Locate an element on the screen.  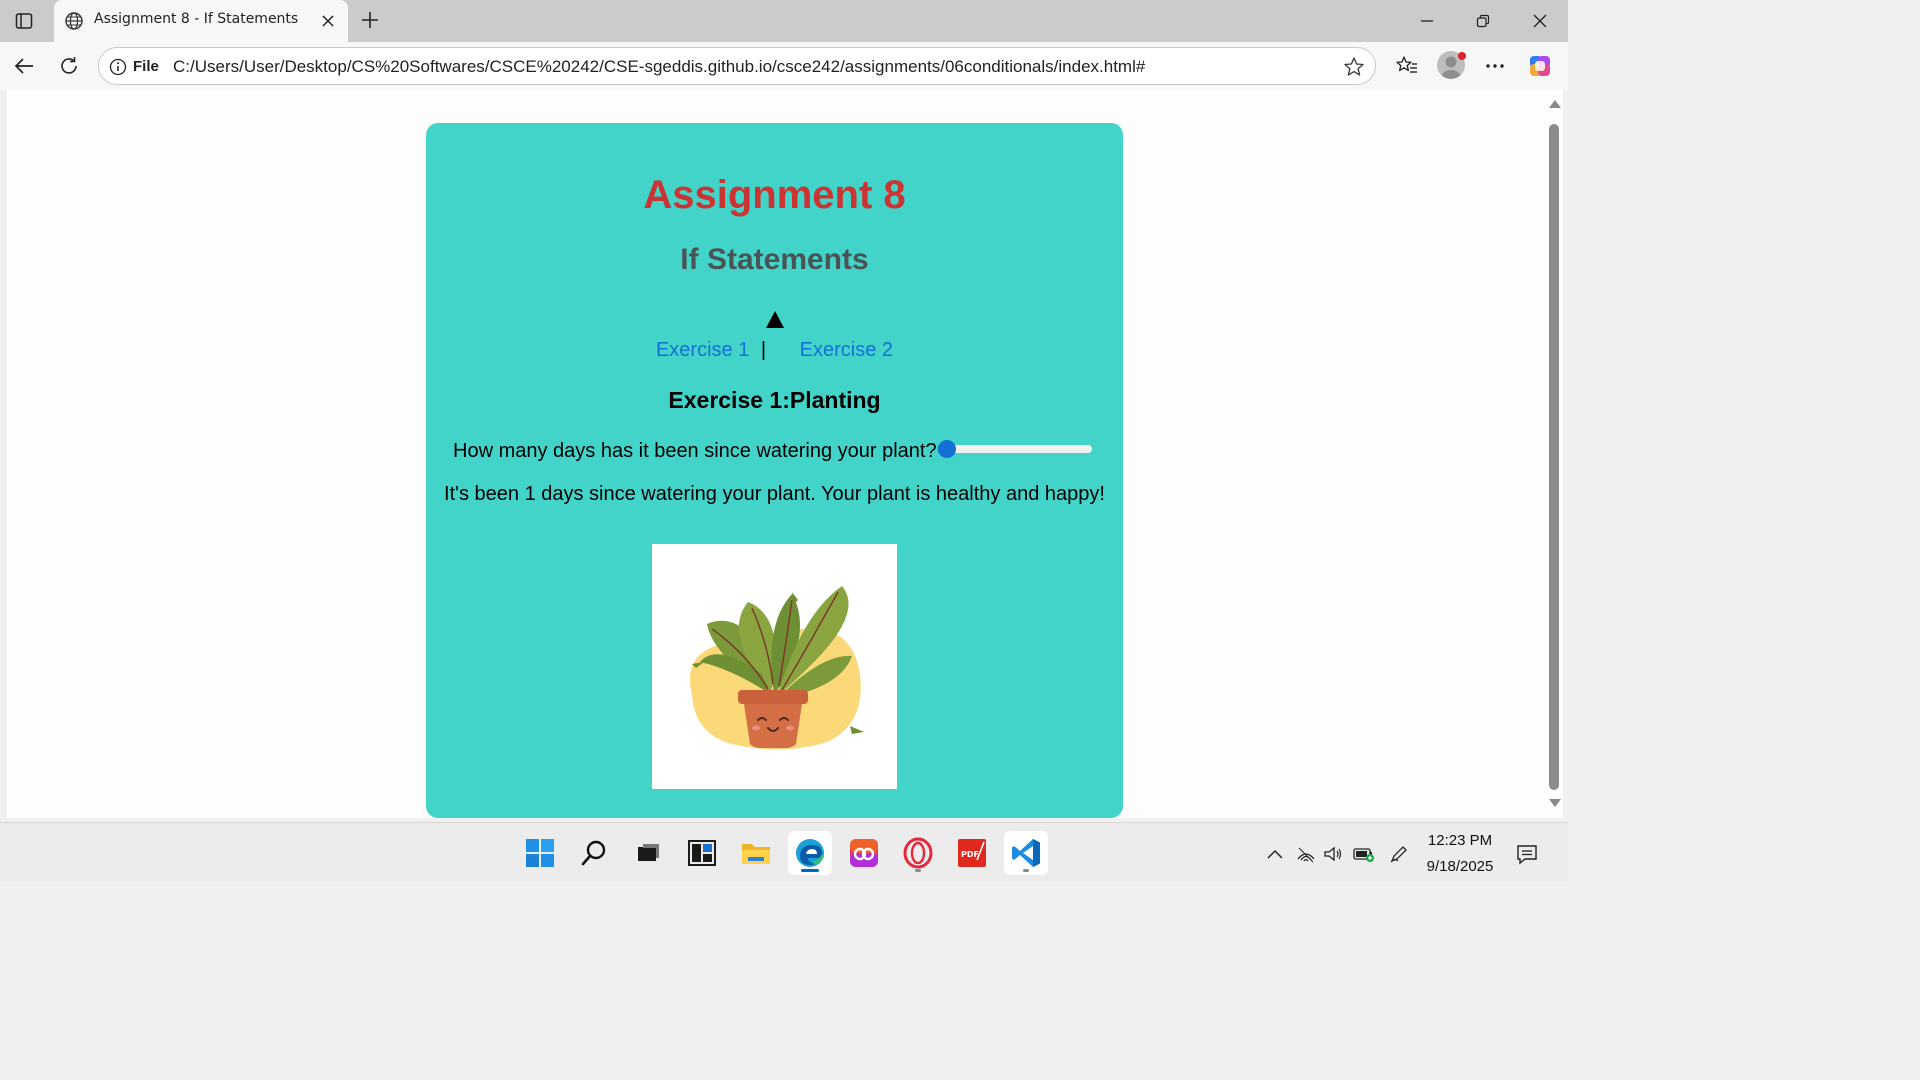
page-subtitle: If Statements is located at coordinates (774, 259).